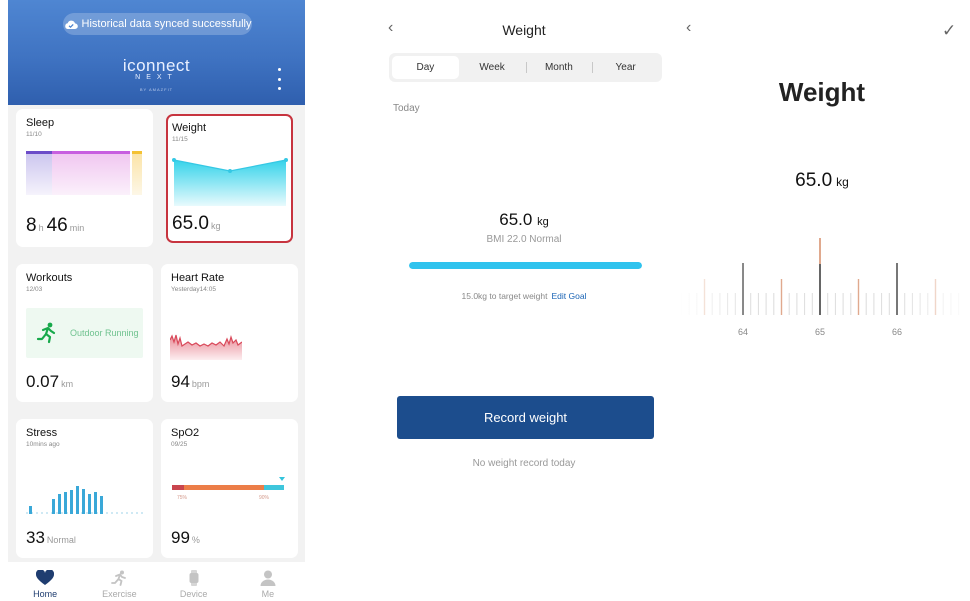 The height and width of the screenshot is (601, 970). What do you see at coordinates (274, 487) in the screenshot?
I see `spo2-normal-segment` at bounding box center [274, 487].